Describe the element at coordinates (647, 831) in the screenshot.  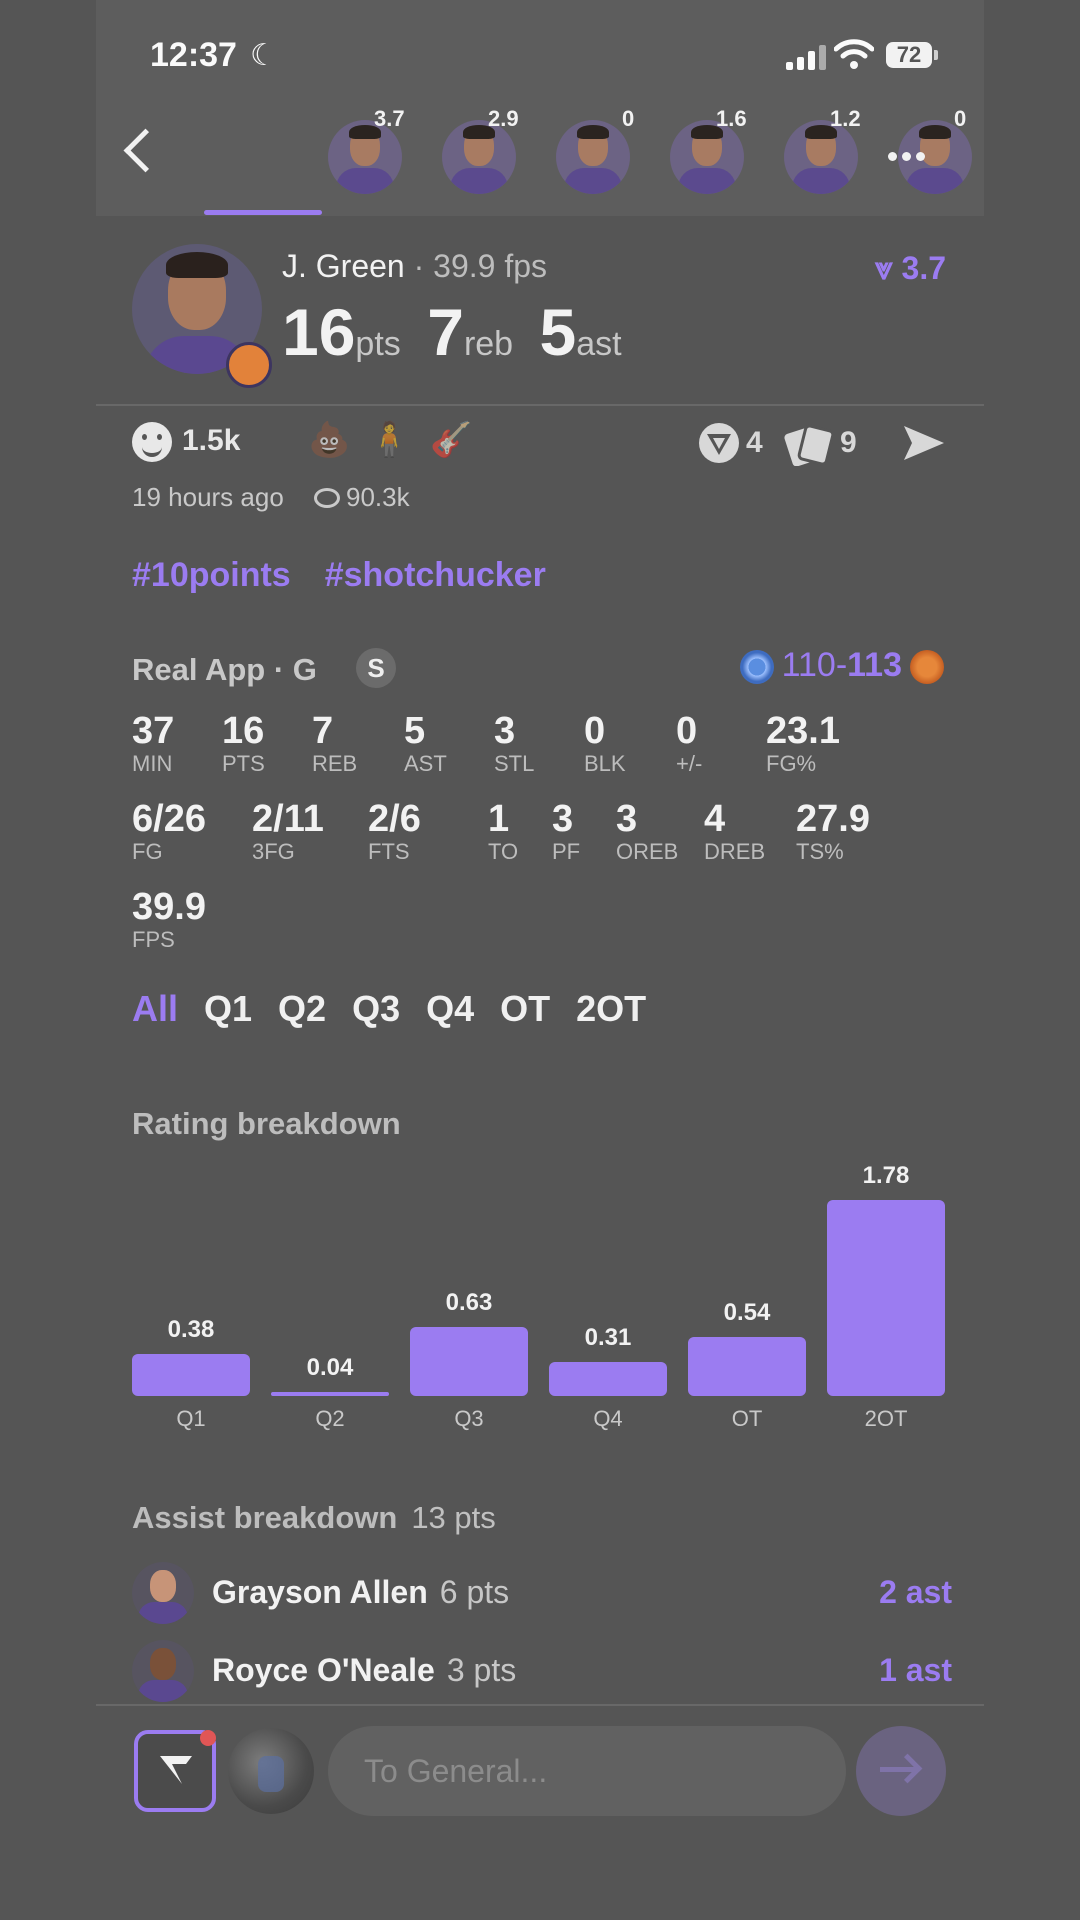
I see `stat-cell: 3 OREB` at that location.